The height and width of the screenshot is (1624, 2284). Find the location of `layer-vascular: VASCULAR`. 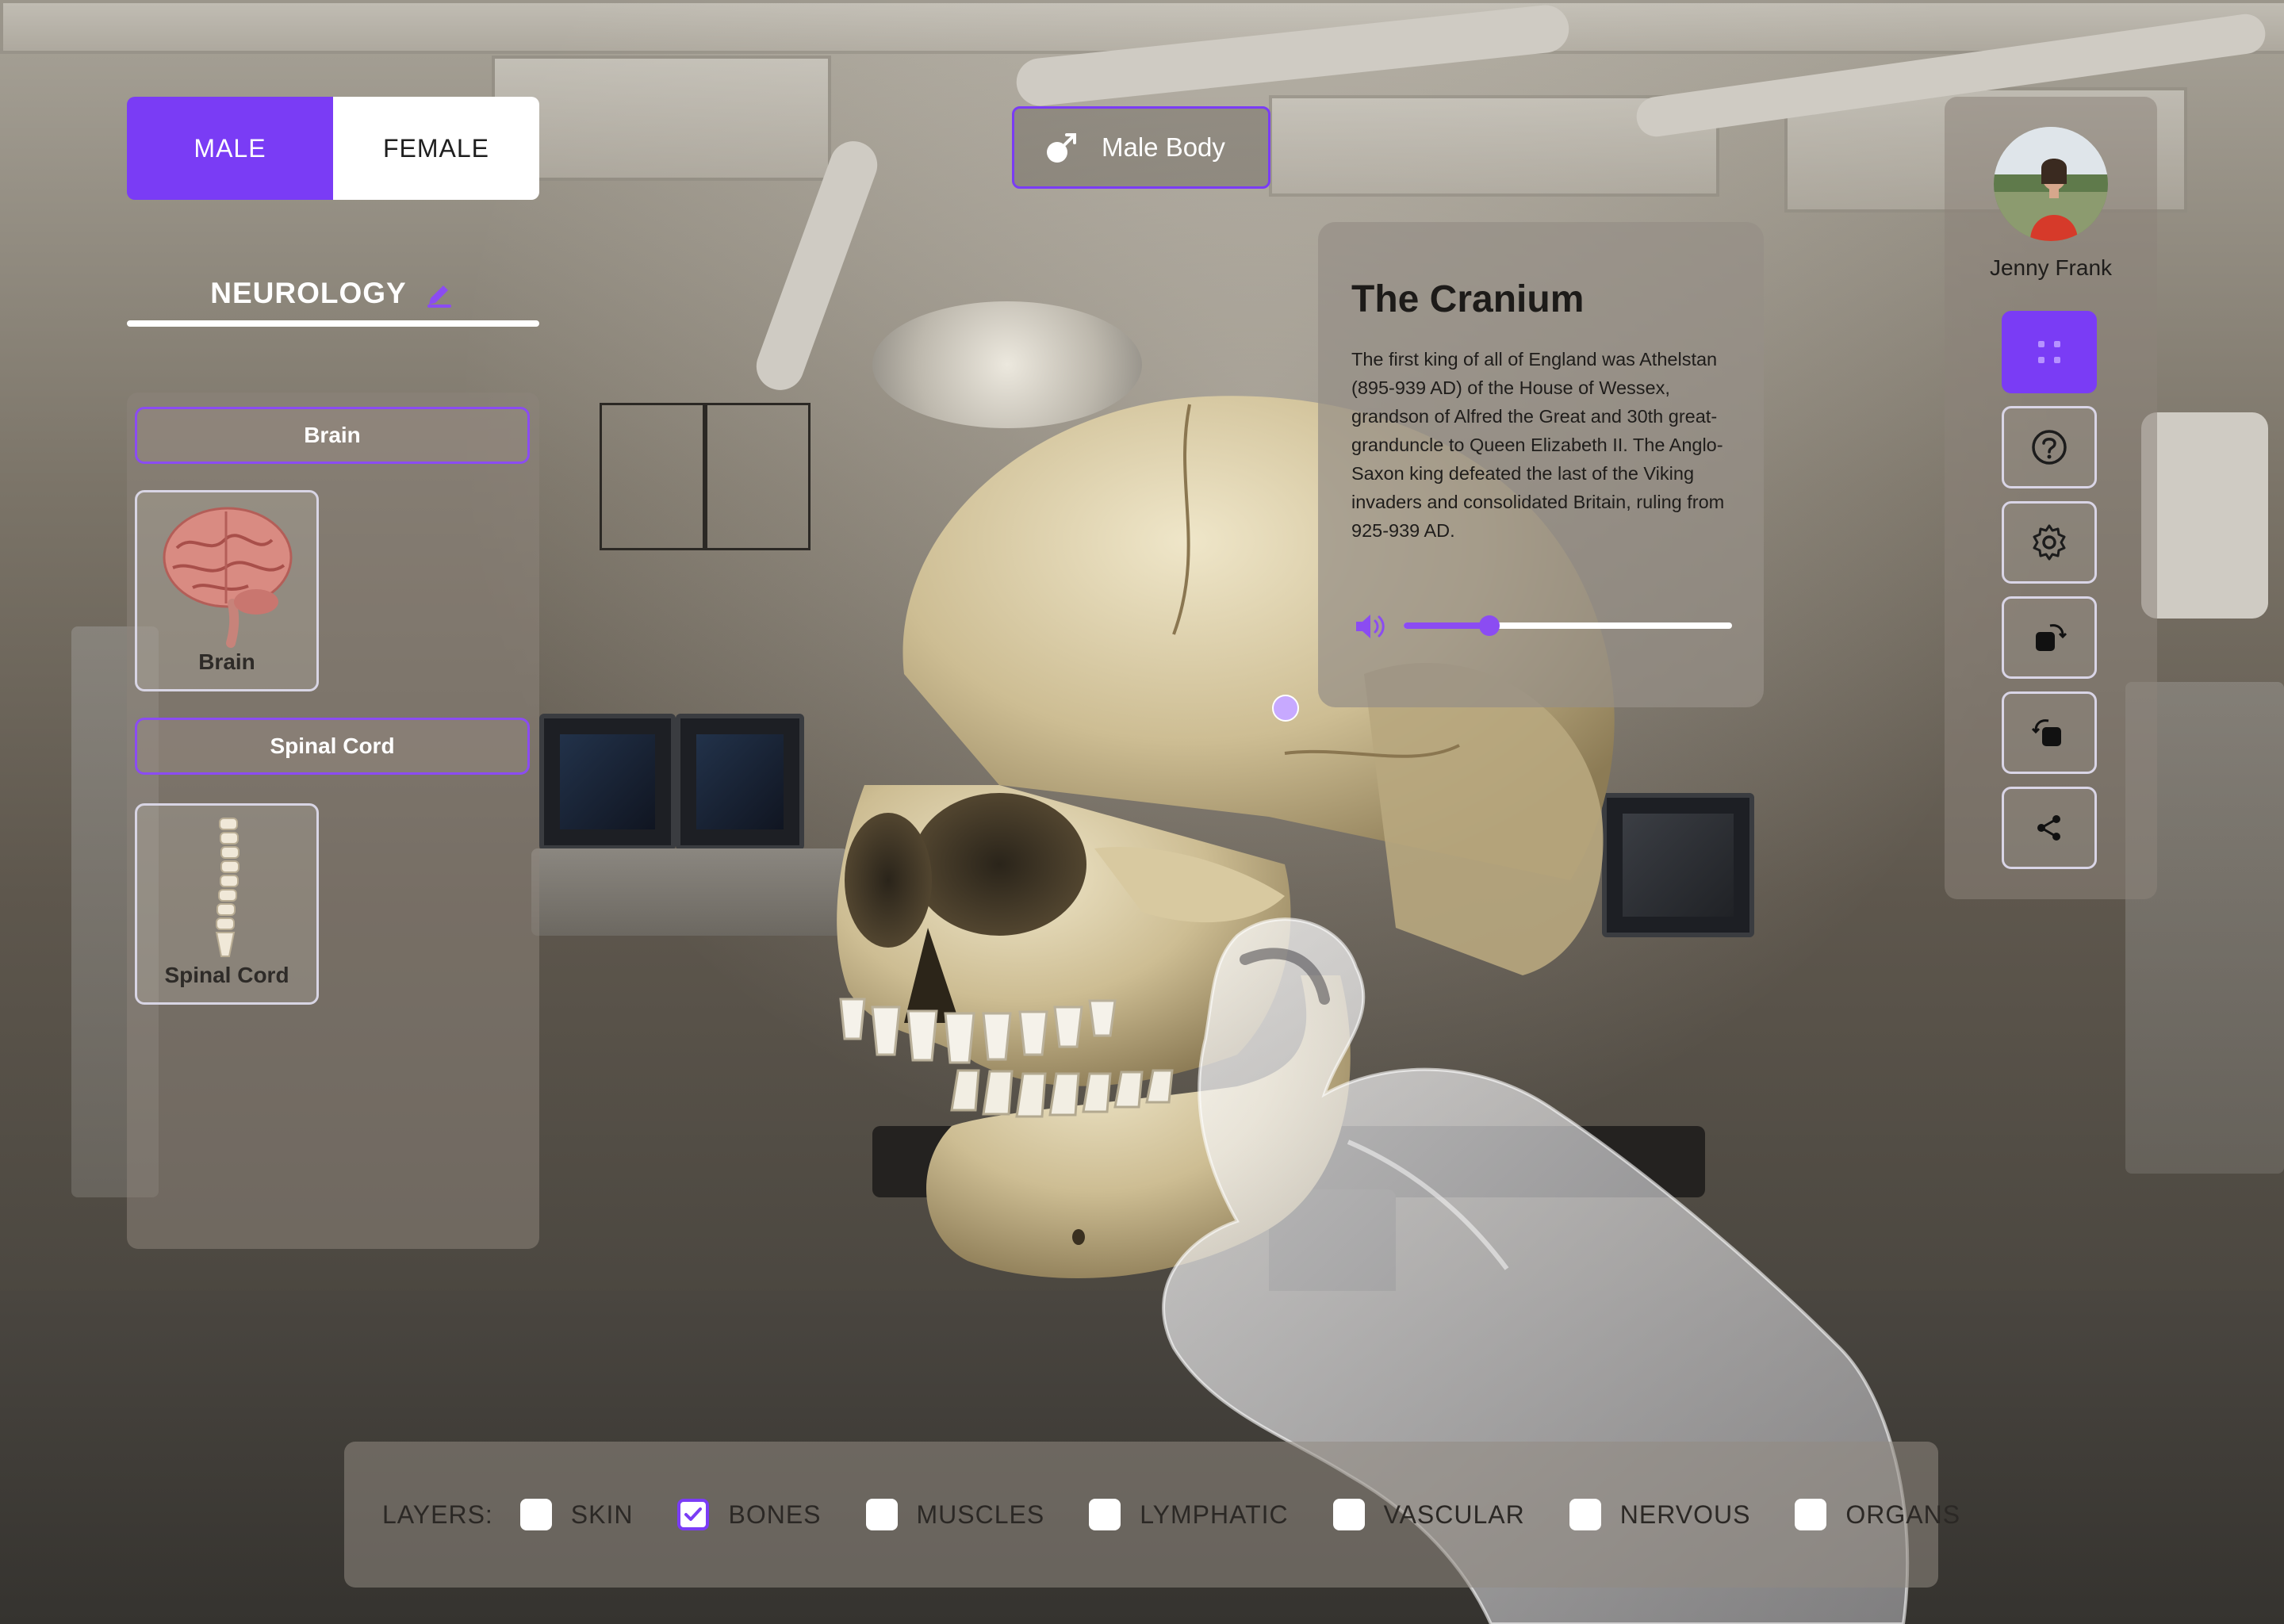

layer-vascular: VASCULAR is located at coordinates (1428, 1514).